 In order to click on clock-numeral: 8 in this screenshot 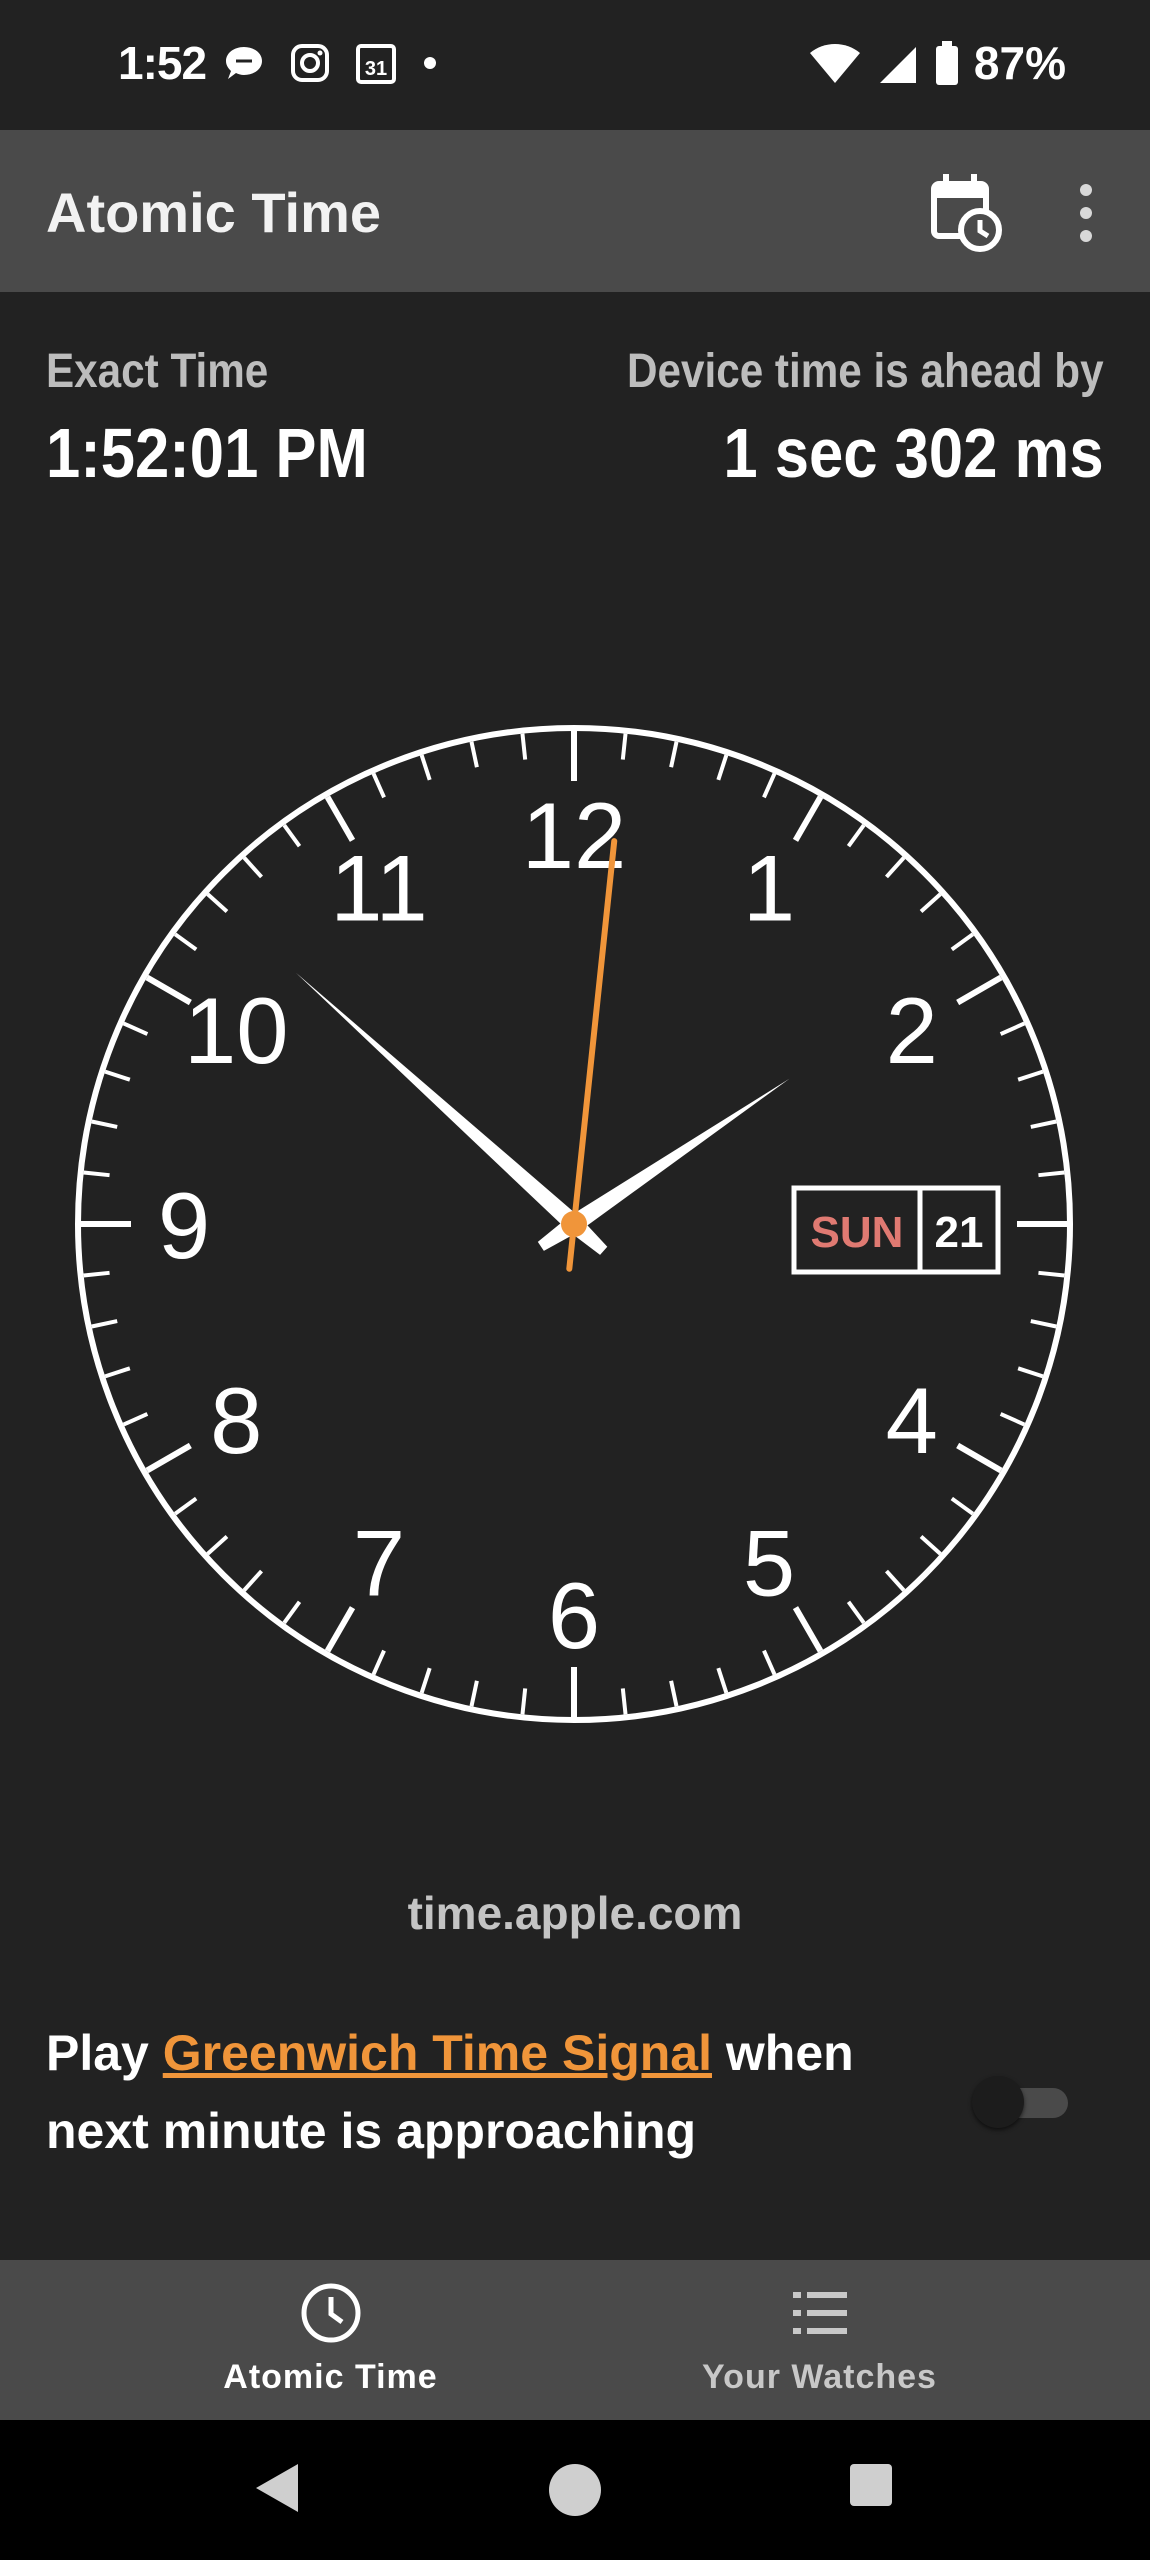, I will do `click(236, 1420)`.